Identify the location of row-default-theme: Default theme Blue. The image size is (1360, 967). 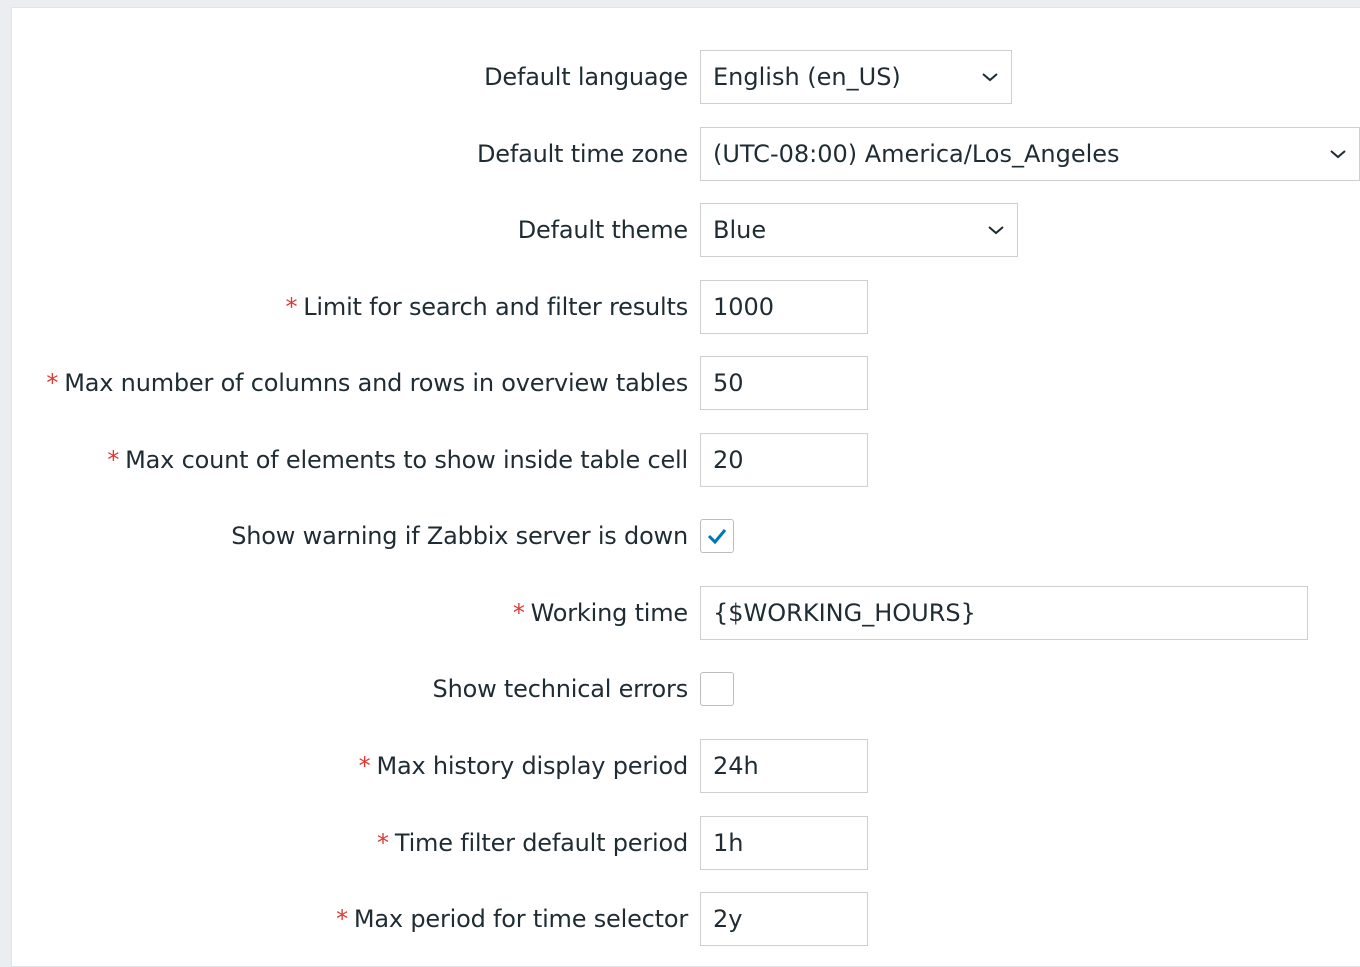
(680, 230).